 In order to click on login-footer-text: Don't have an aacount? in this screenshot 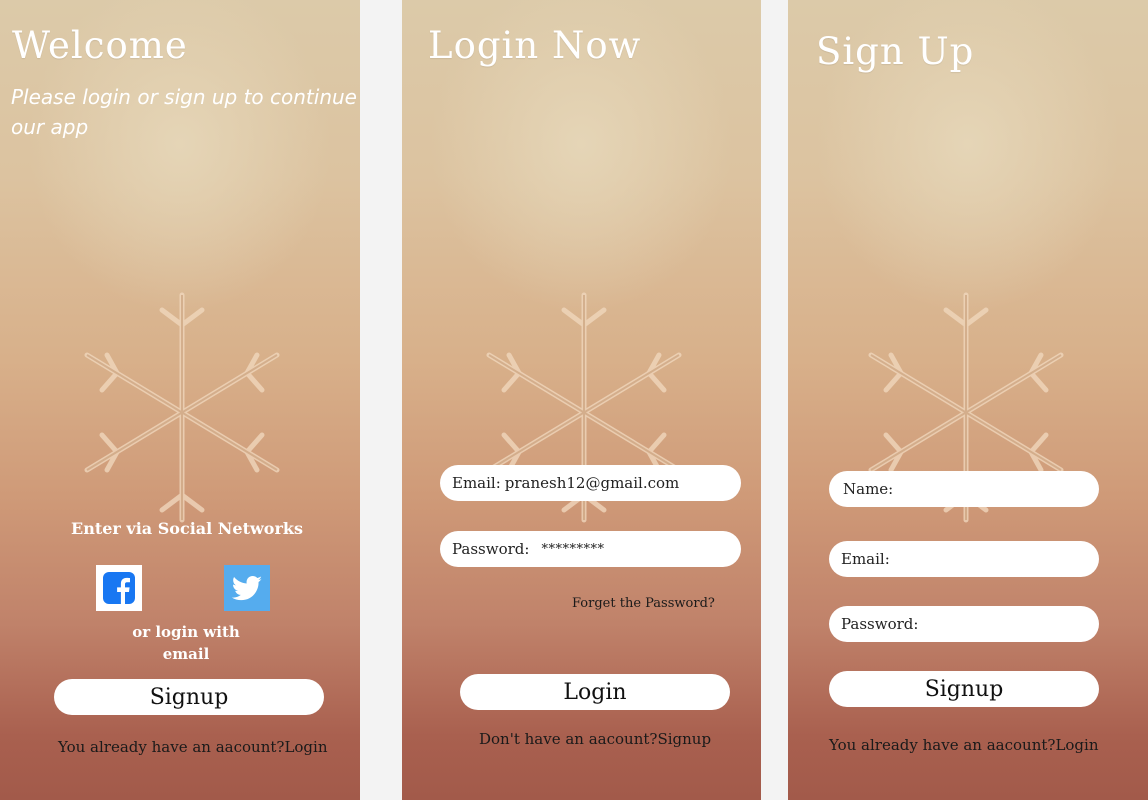, I will do `click(568, 739)`.